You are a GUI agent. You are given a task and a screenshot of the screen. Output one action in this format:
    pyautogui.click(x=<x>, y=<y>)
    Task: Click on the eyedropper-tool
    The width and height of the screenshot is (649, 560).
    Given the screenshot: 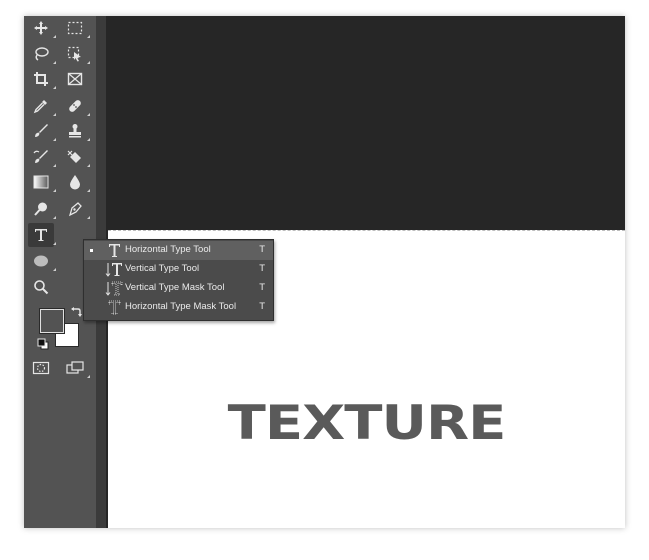 What is the action you would take?
    pyautogui.click(x=42, y=106)
    